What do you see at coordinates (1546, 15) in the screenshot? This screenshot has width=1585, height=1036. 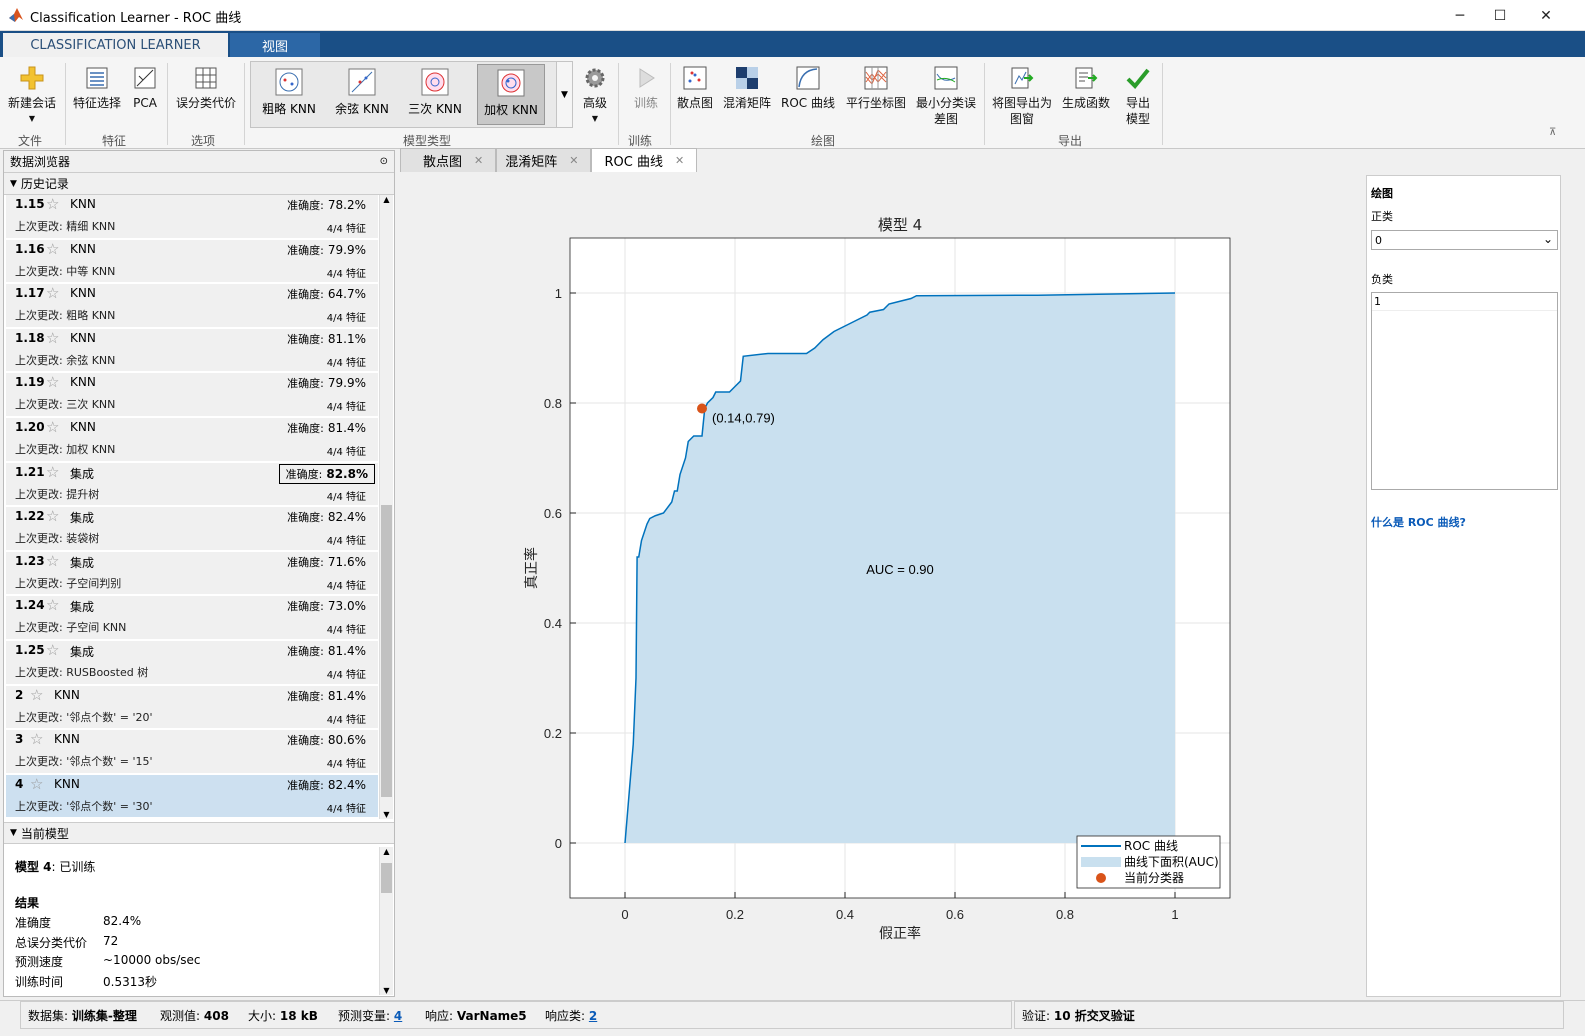 I see `close-button: ✕` at bounding box center [1546, 15].